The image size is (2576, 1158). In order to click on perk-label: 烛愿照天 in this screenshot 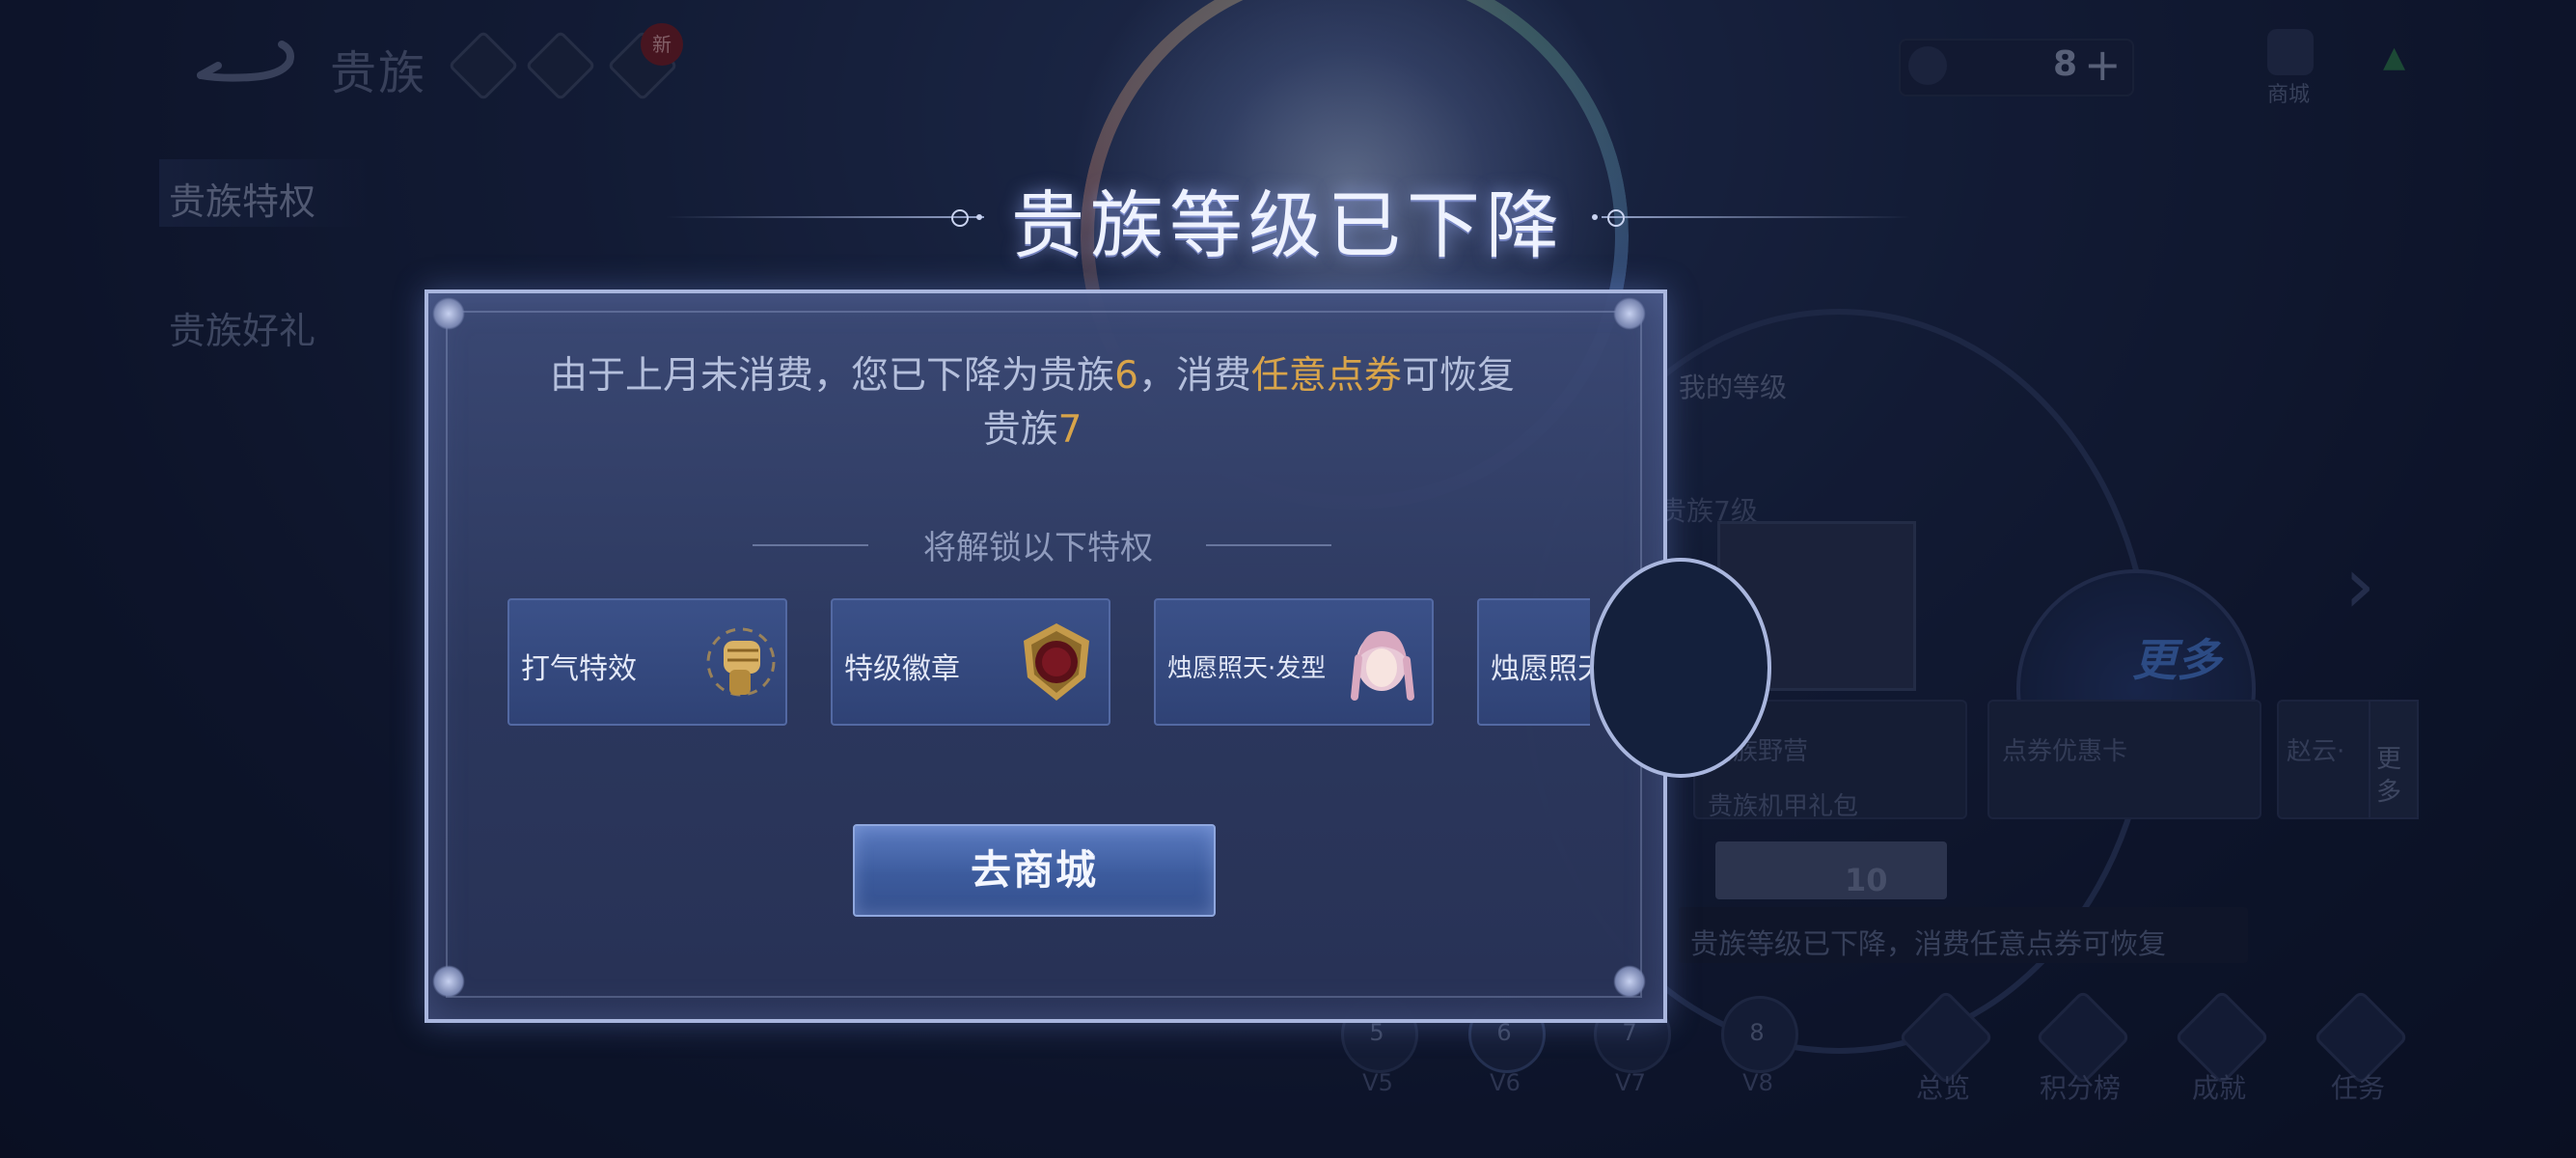, I will do `click(1540, 669)`.